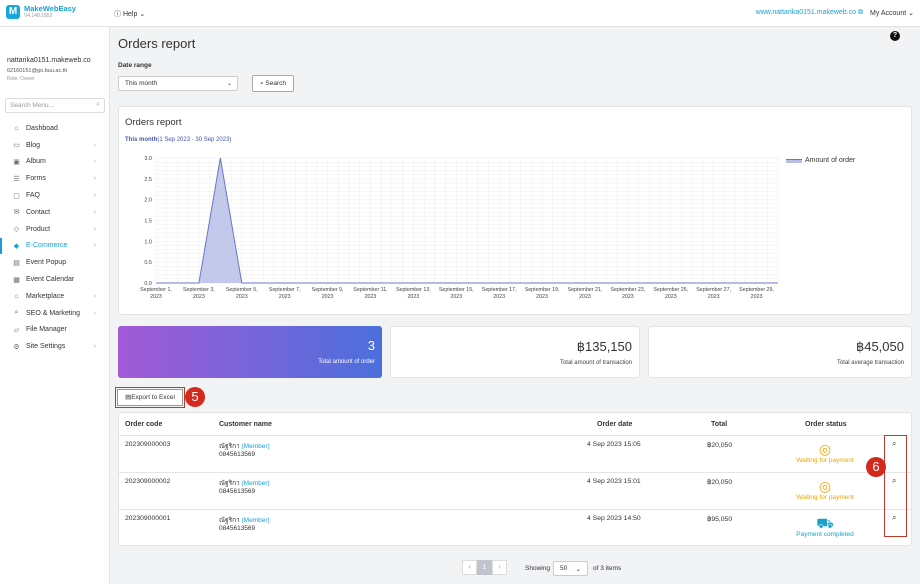 This screenshot has width=920, height=584. Describe the element at coordinates (413, 293) in the screenshot. I see `x-tick-label: September 13, 2023` at that location.